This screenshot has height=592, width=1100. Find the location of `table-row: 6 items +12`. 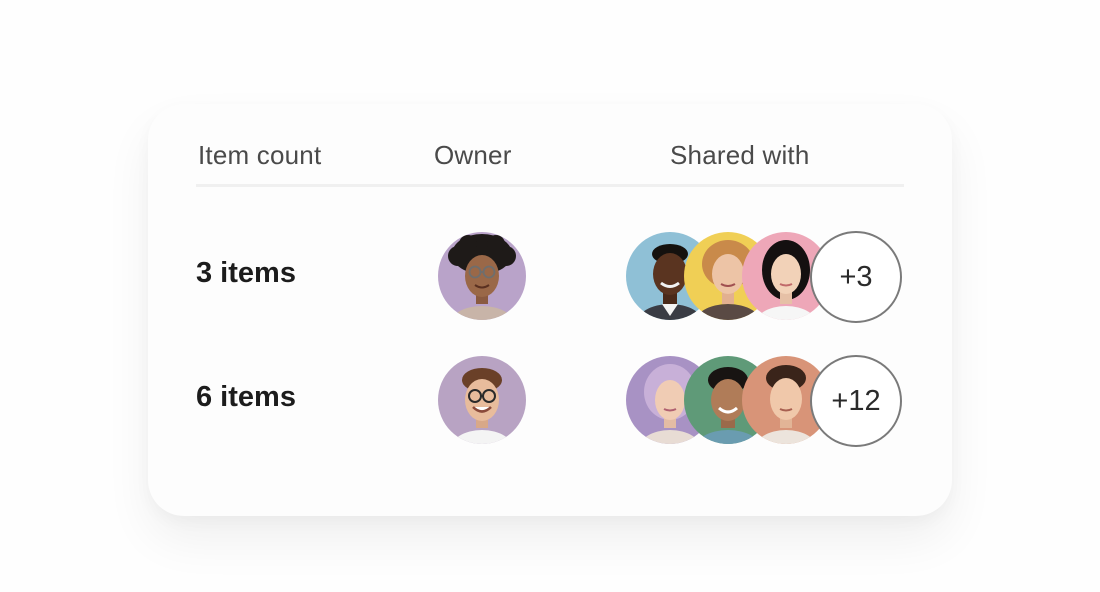

table-row: 6 items +12 is located at coordinates (550, 401).